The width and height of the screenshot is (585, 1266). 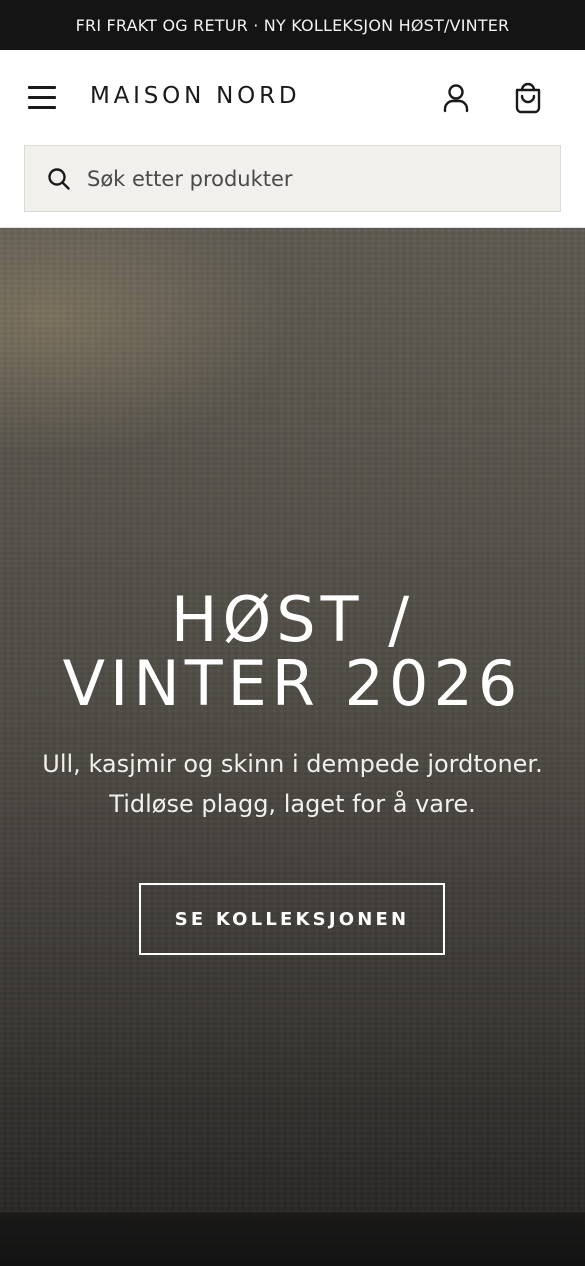 I want to click on brand-logo: MAISON NORD, so click(x=195, y=96).